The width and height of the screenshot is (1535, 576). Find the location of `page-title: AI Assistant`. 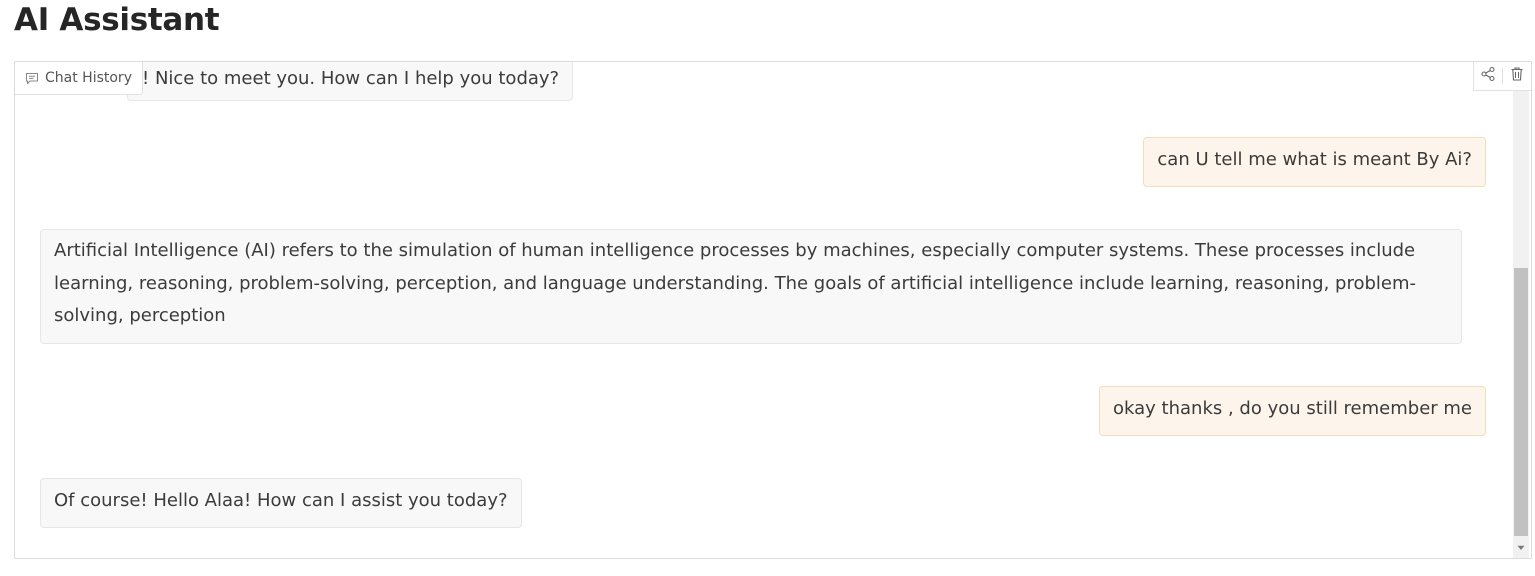

page-title: AI Assistant is located at coordinates (117, 20).